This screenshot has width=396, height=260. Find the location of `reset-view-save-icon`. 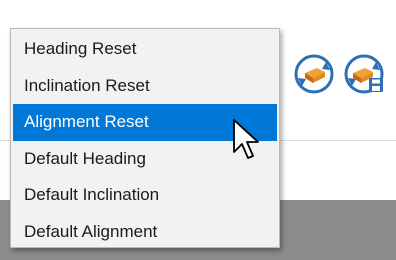

reset-view-save-icon is located at coordinates (364, 74).